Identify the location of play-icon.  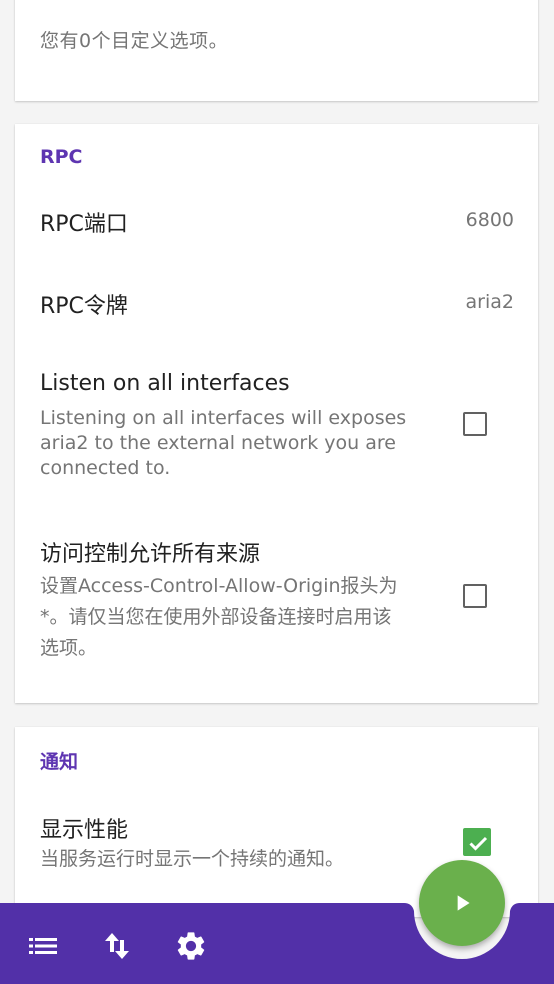
(463, 903).